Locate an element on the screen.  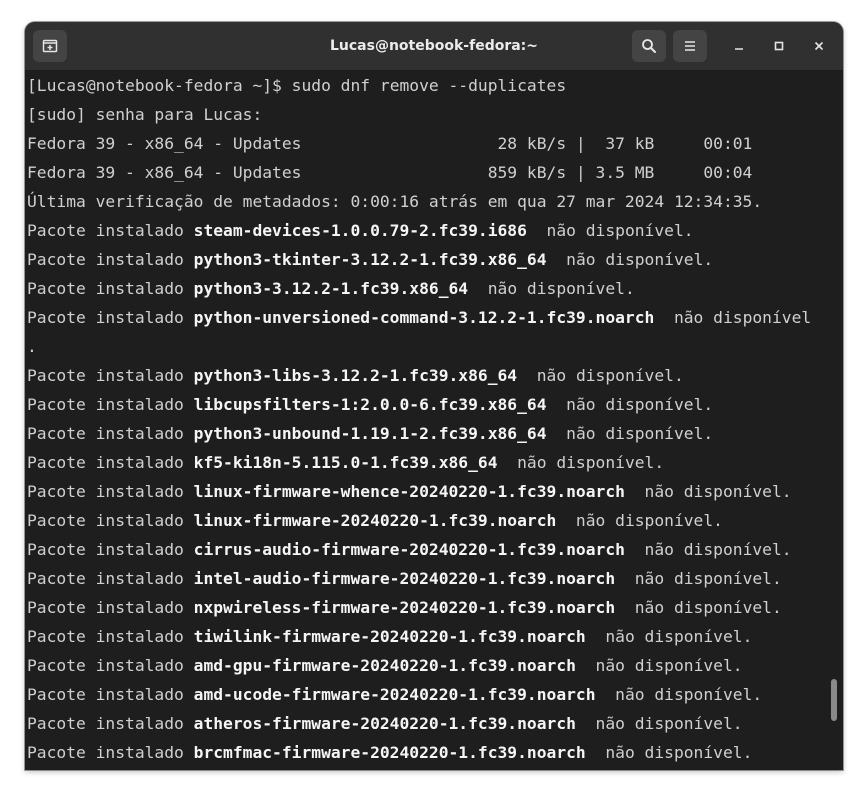
scrollbar-thumb is located at coordinates (834, 700).